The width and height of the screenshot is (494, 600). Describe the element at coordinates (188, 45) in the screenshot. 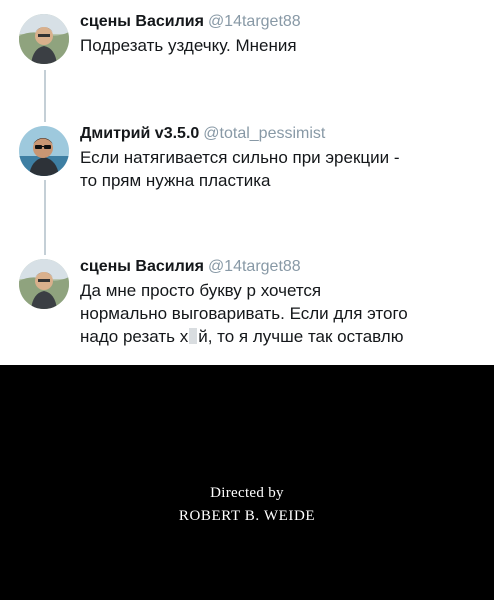

I see `tweet-text-line: Подрезать уздечку. Мнения` at that location.